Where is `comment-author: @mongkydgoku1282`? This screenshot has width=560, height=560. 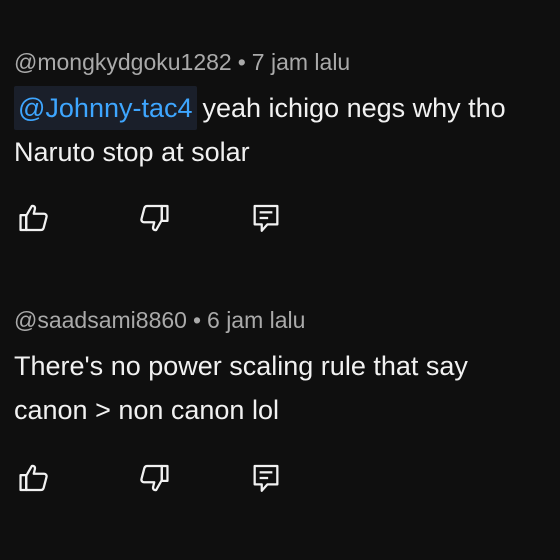 comment-author: @mongkydgoku1282 is located at coordinates (123, 62).